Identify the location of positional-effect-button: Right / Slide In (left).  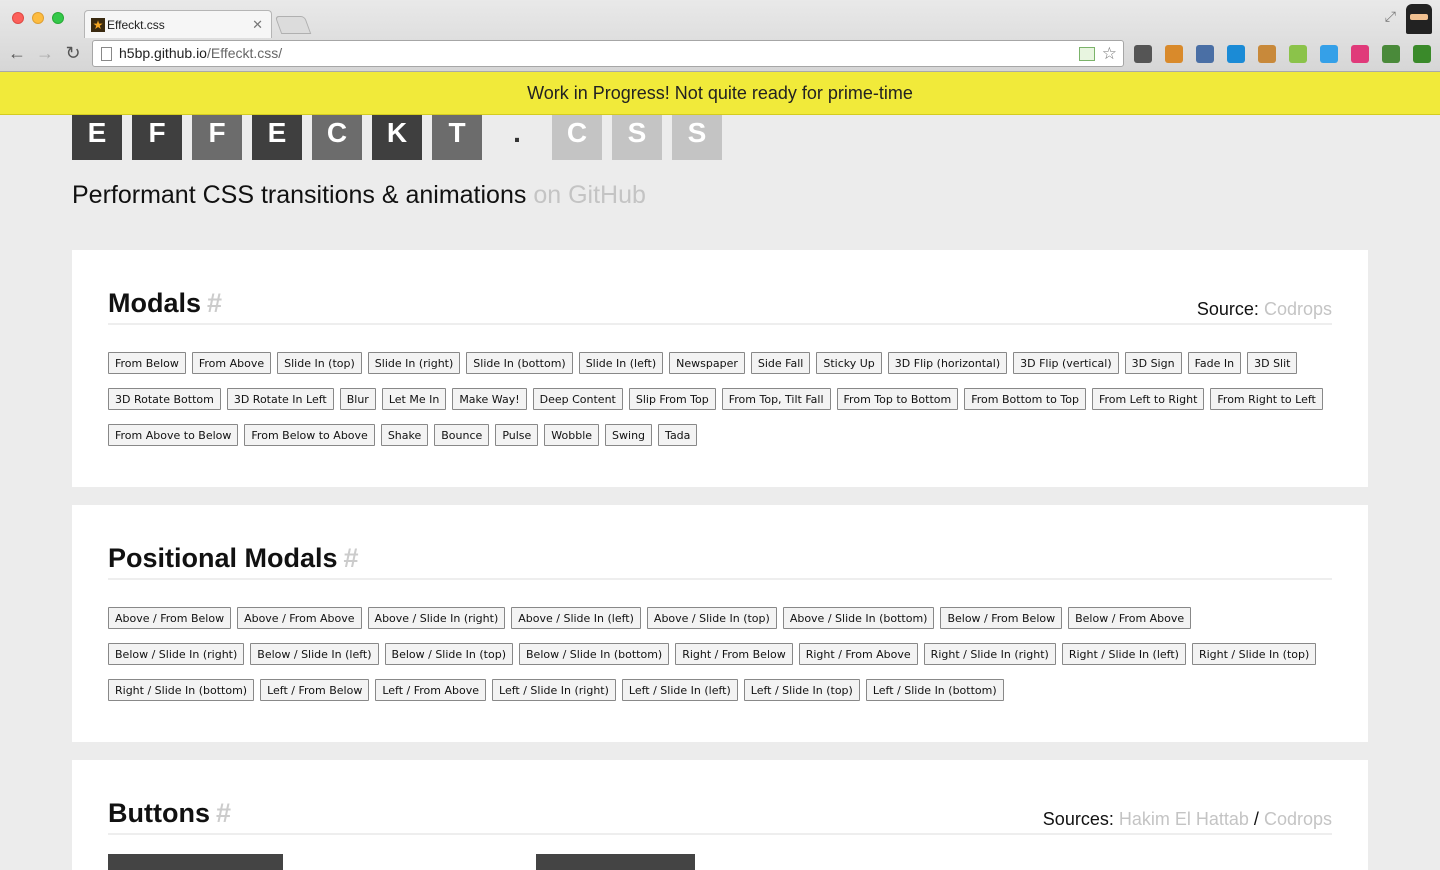
(1123, 654).